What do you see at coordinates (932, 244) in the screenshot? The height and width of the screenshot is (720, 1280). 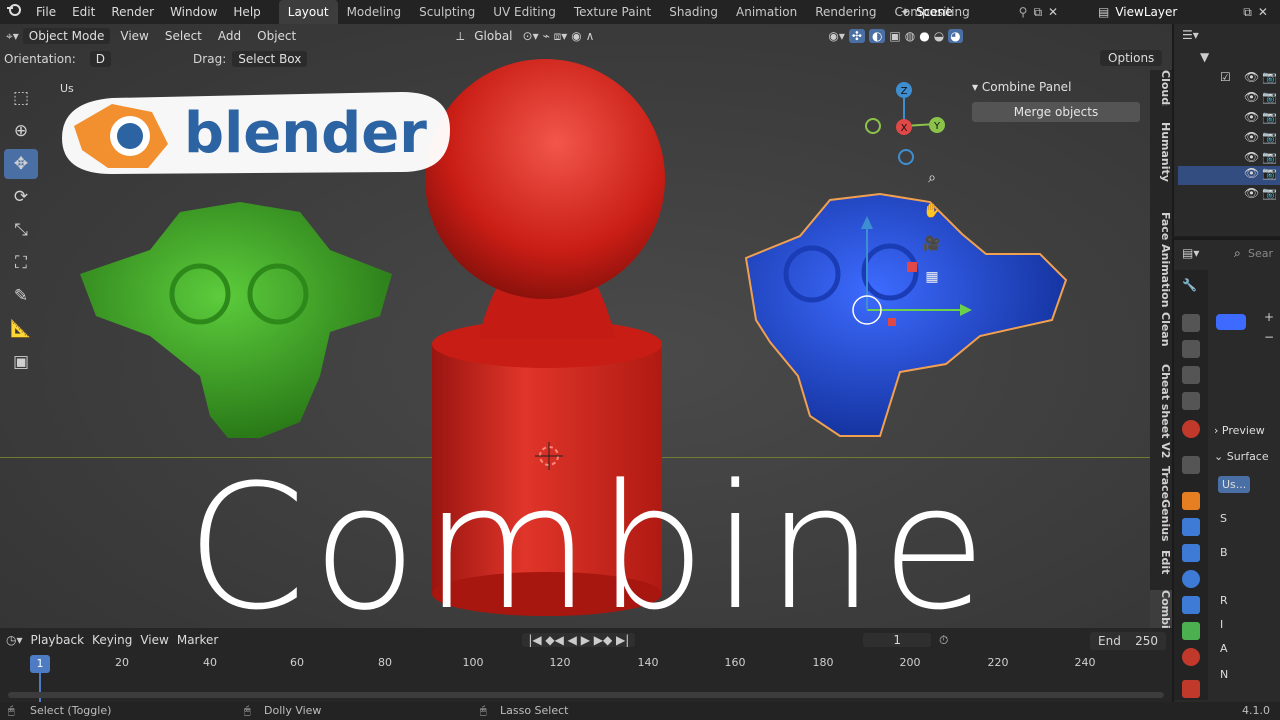 I see `camera-view-icon: 🎥` at bounding box center [932, 244].